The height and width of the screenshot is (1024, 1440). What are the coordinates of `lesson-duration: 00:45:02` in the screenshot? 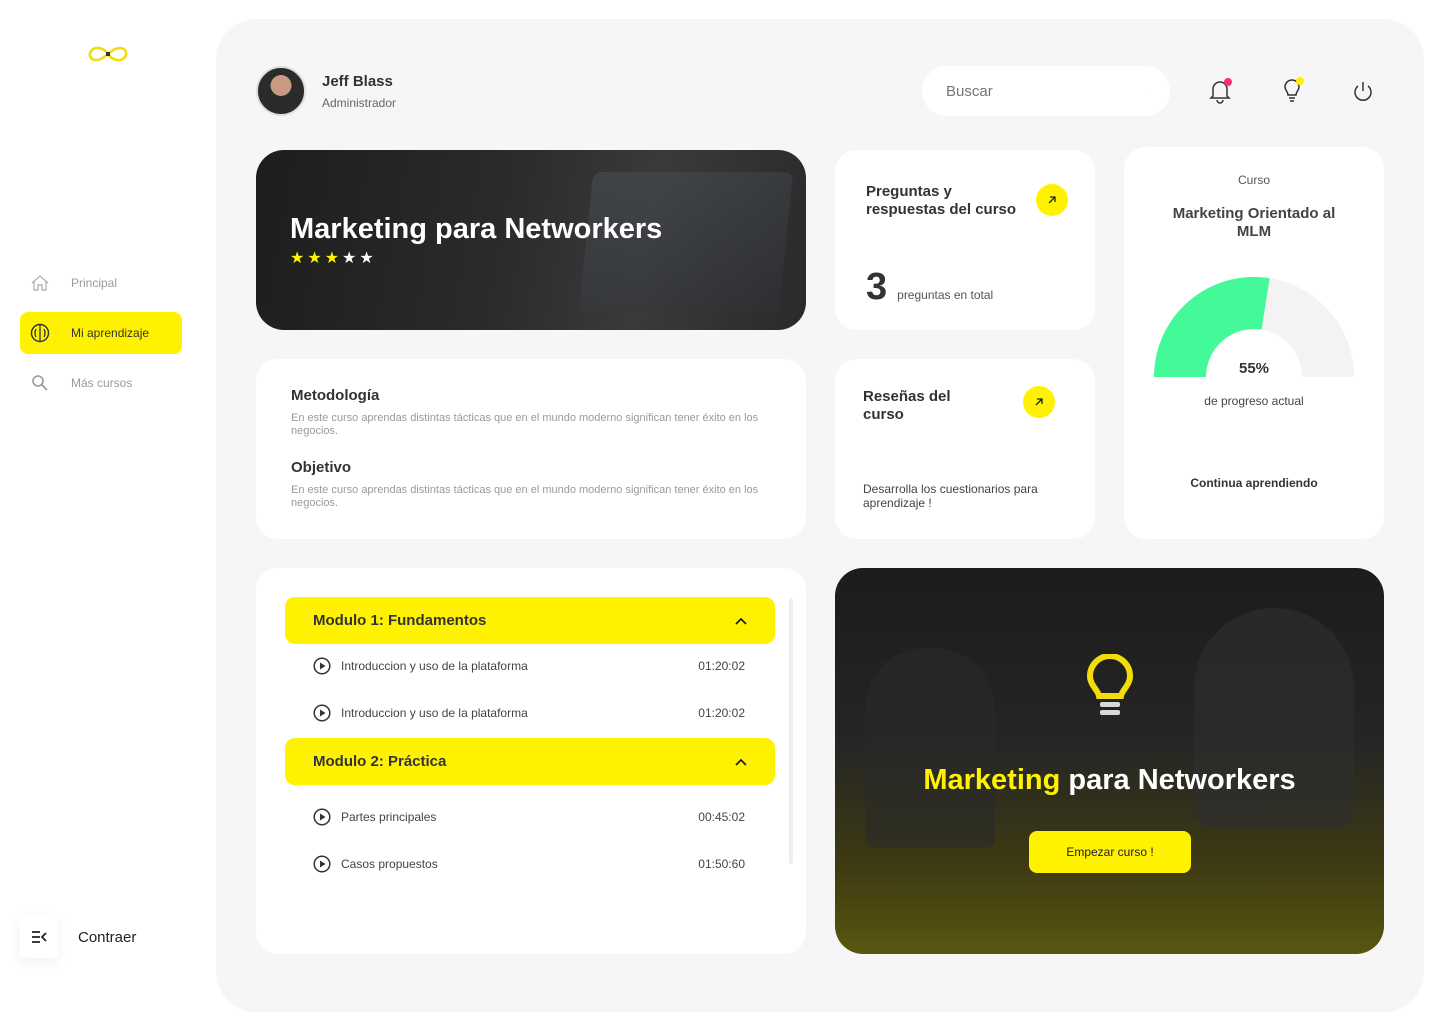 It's located at (721, 817).